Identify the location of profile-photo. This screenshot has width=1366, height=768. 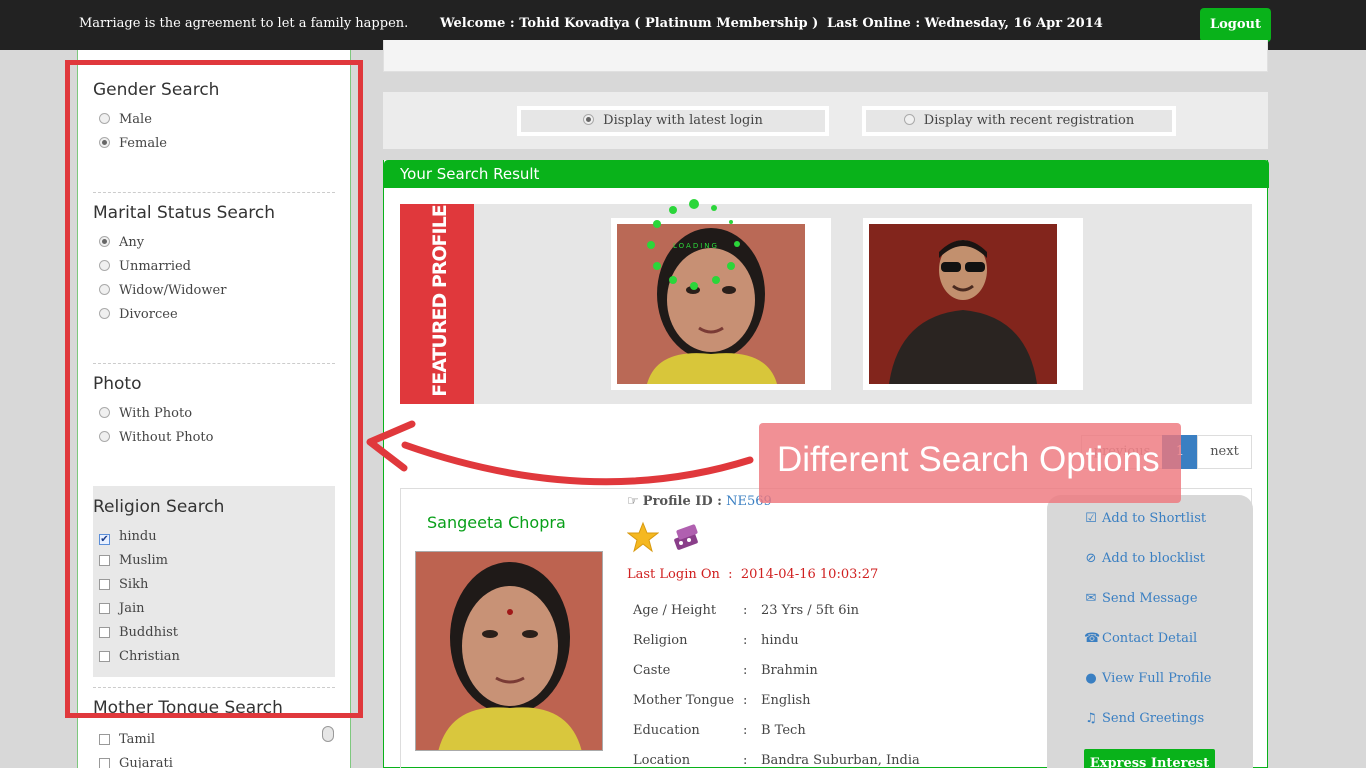
(509, 651).